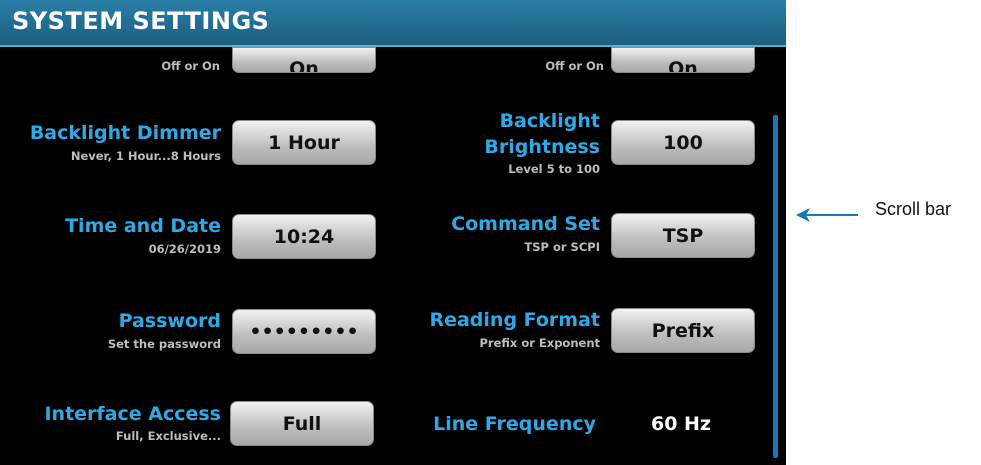  I want to click on top-left-button: On, so click(304, 60).